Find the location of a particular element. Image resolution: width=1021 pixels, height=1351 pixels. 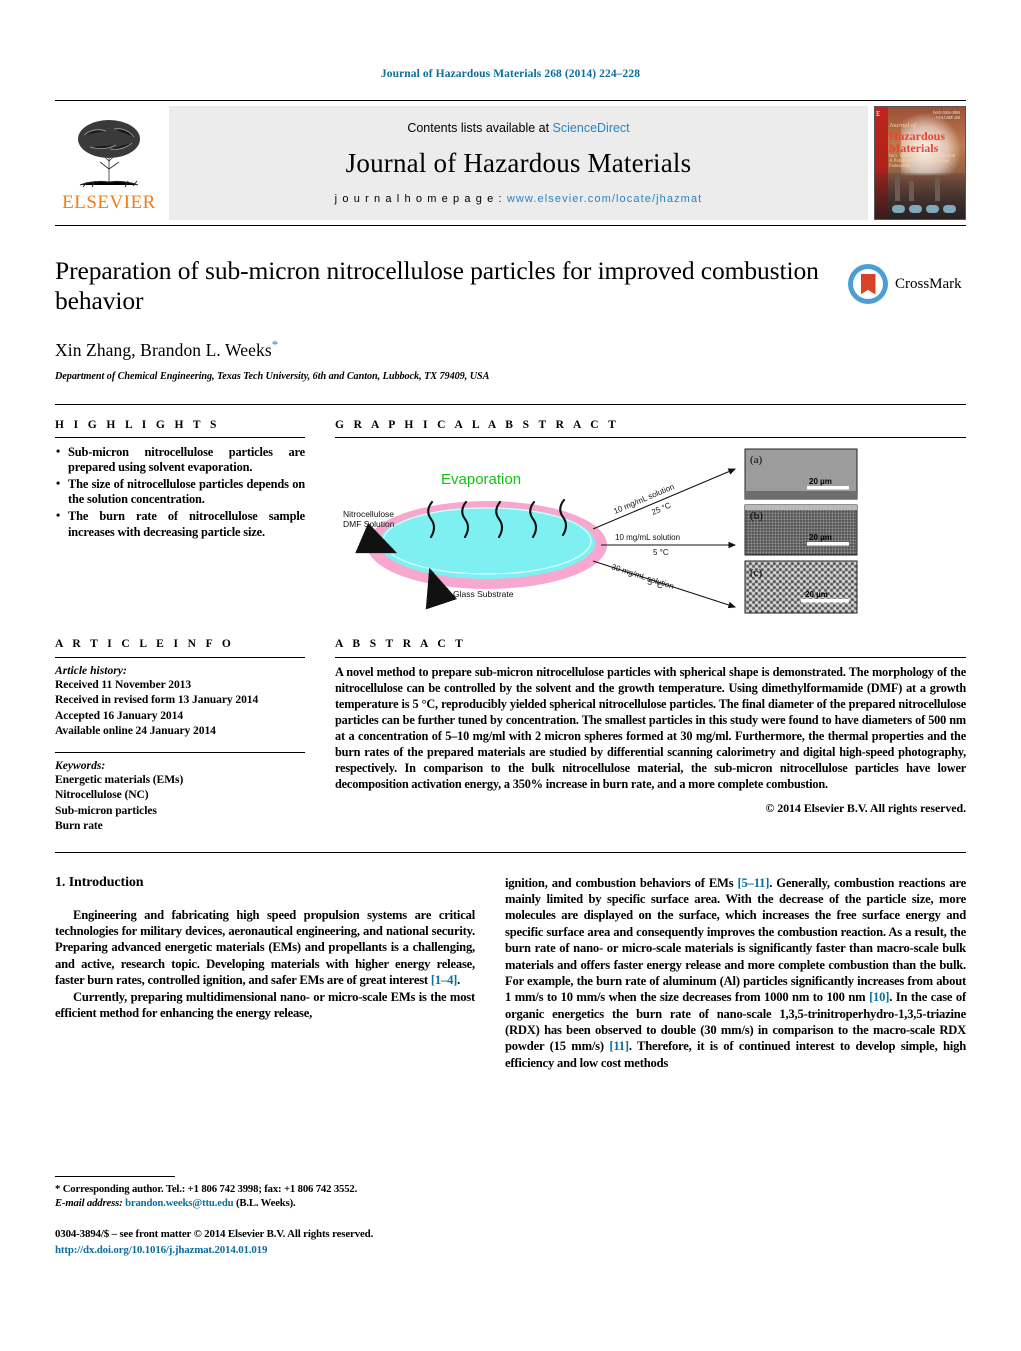

cover-title-line5: A Publication of the European Federation is located at coordinates (919, 164).